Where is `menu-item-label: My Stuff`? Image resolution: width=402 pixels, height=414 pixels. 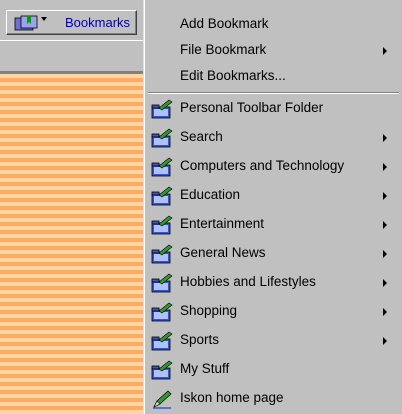 menu-item-label: My Stuff is located at coordinates (205, 368).